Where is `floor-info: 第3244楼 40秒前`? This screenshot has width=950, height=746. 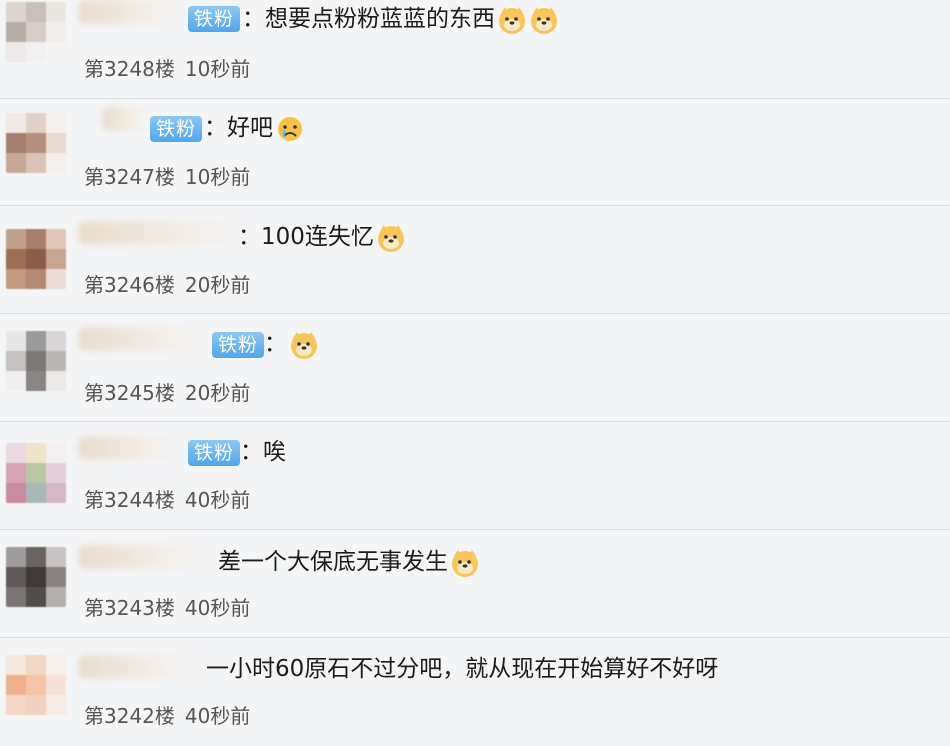 floor-info: 第3244楼 40秒前 is located at coordinates (172, 498).